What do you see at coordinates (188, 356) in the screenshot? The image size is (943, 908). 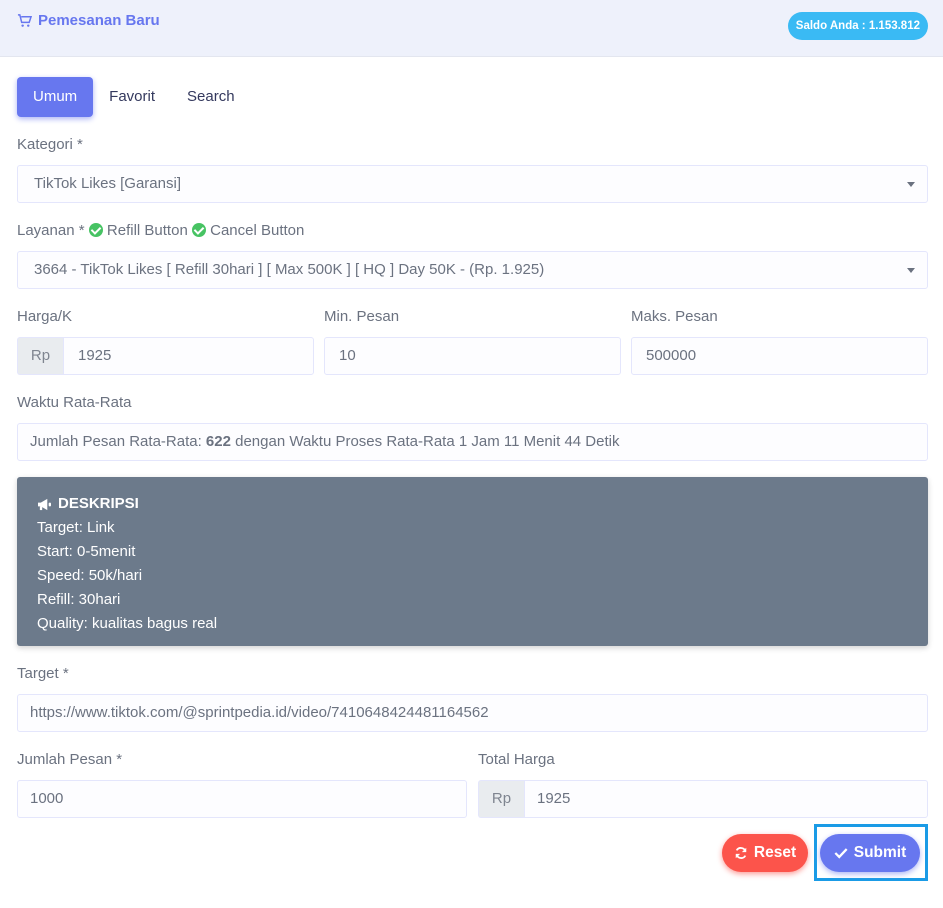 I see `harga-field: 1925` at bounding box center [188, 356].